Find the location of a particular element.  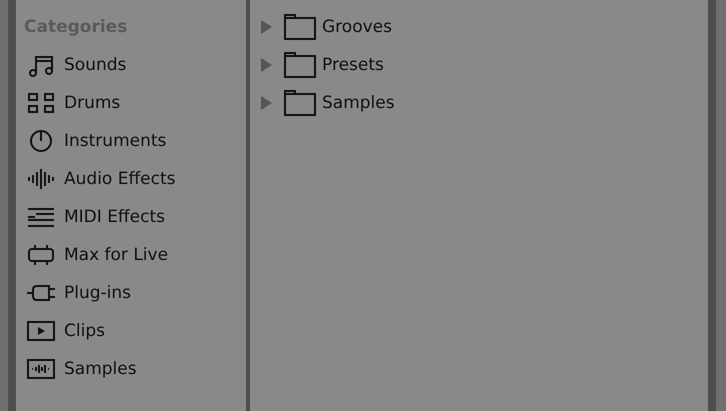

category-item: Sounds is located at coordinates (95, 65).